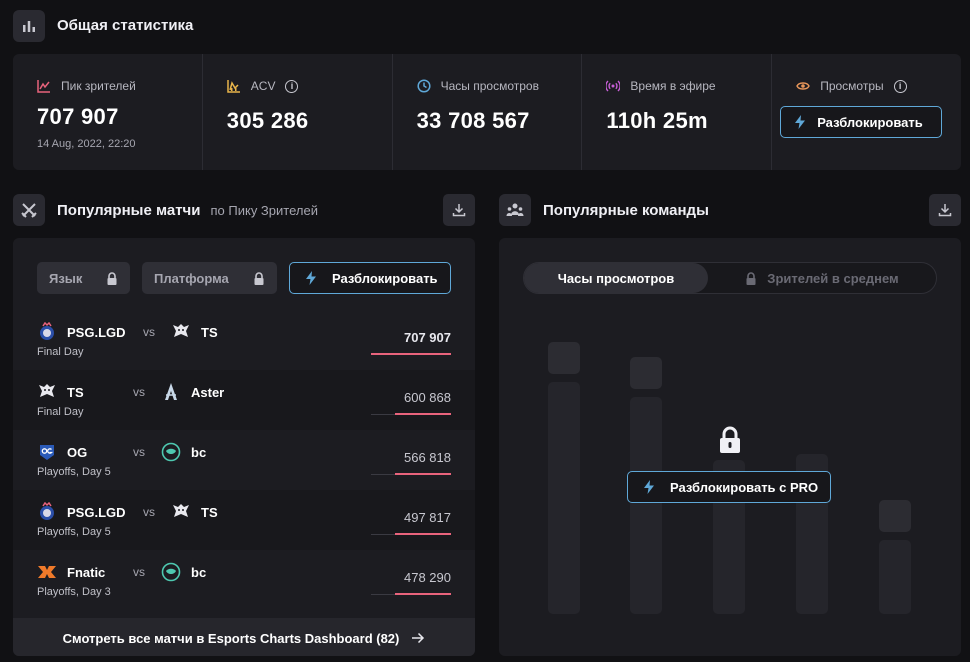 The height and width of the screenshot is (662, 970). Describe the element at coordinates (244, 520) in the screenshot. I see `table-row: PSG.LGD vs TS Playoffs, Day 5 497 817` at that location.